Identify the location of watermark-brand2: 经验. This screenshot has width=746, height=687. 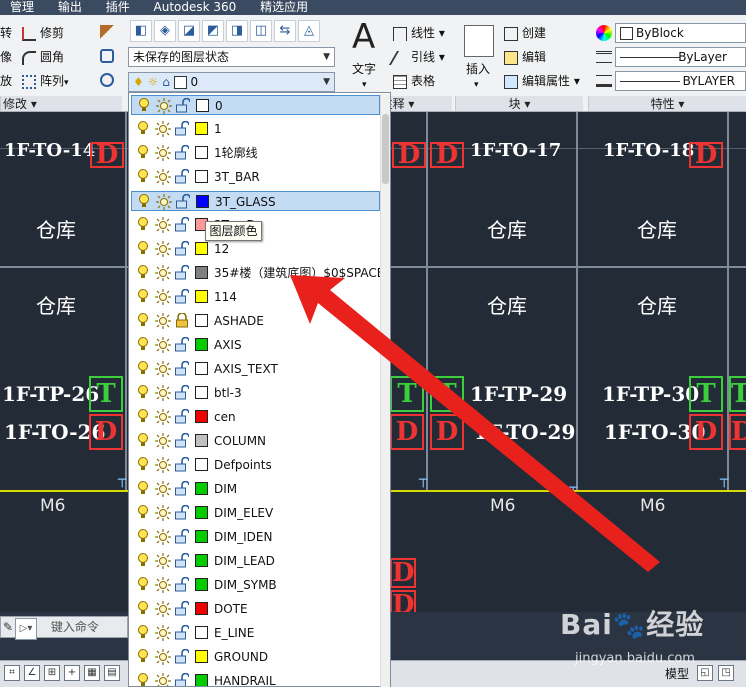
(675, 624).